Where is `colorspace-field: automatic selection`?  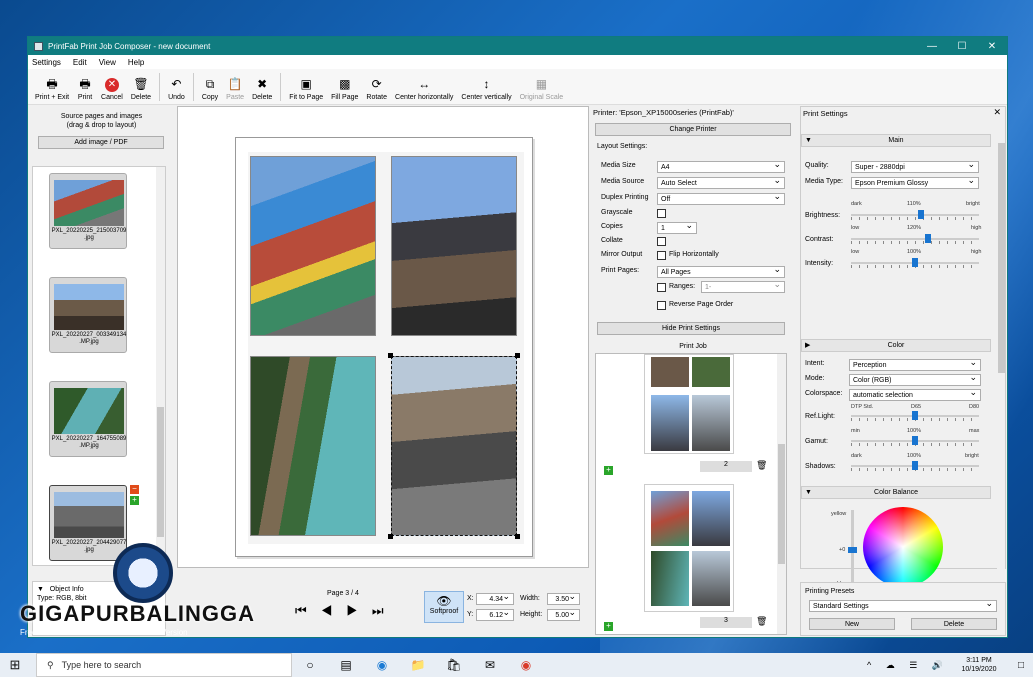 colorspace-field: automatic selection is located at coordinates (915, 394).